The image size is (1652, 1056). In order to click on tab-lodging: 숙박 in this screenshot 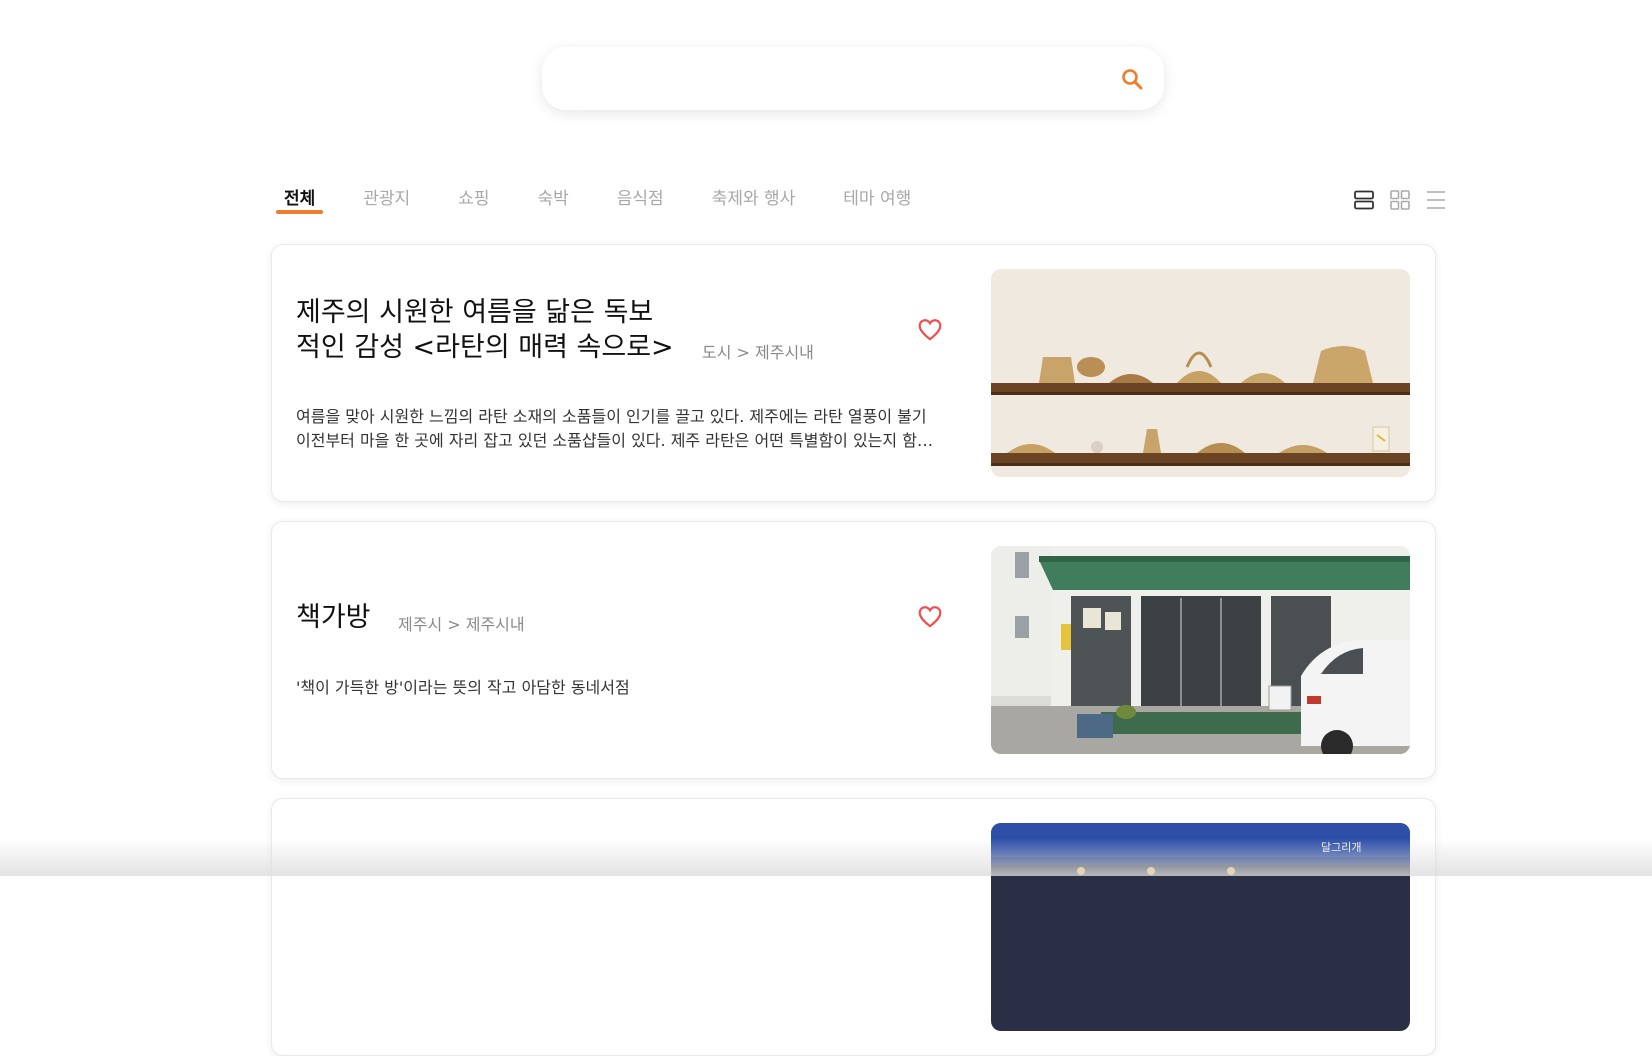, I will do `click(552, 202)`.